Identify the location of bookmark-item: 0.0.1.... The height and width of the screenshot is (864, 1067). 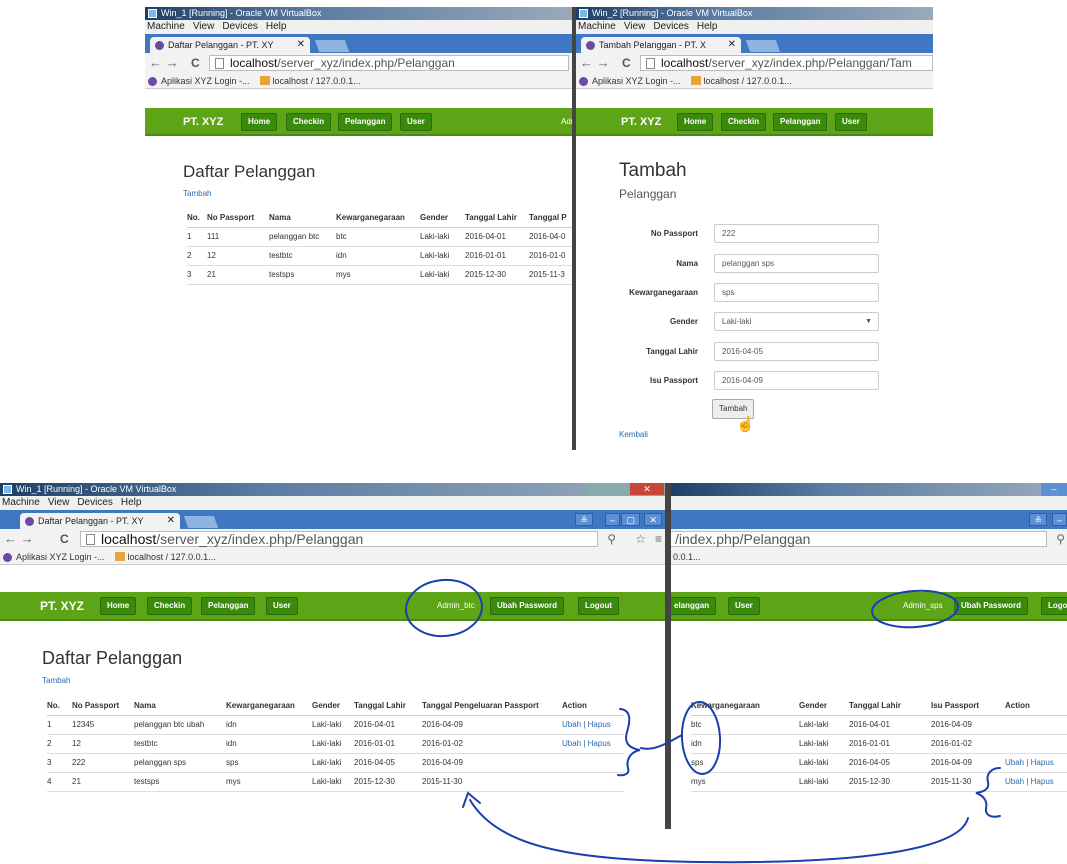
(687, 557).